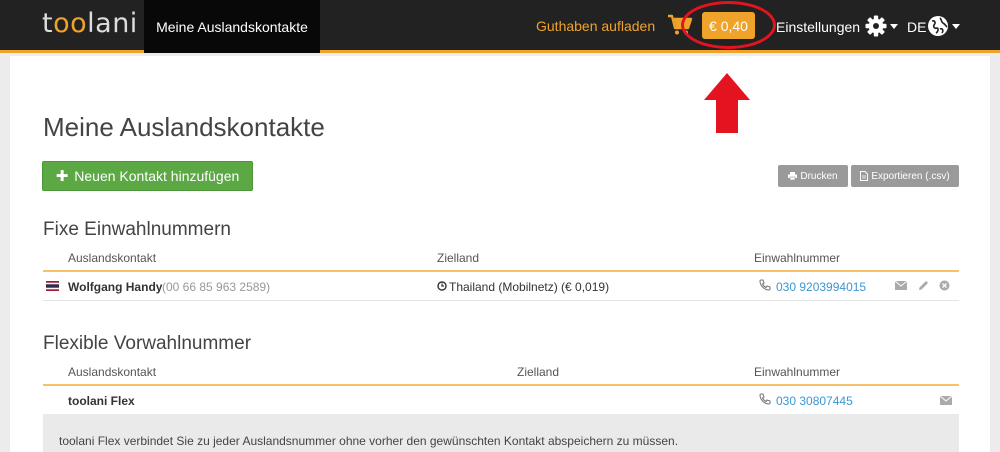 The image size is (1000, 452). I want to click on print-icon, so click(793, 176).